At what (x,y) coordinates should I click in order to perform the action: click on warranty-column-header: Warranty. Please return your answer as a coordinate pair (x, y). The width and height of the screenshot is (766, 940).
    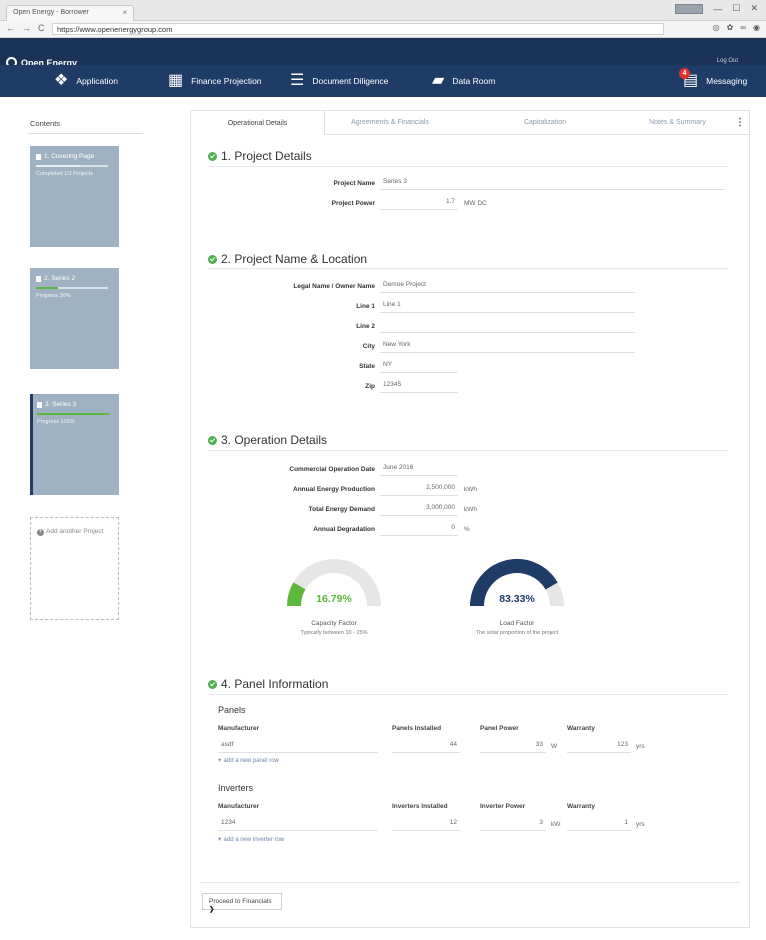
    Looking at the image, I should click on (581, 806).